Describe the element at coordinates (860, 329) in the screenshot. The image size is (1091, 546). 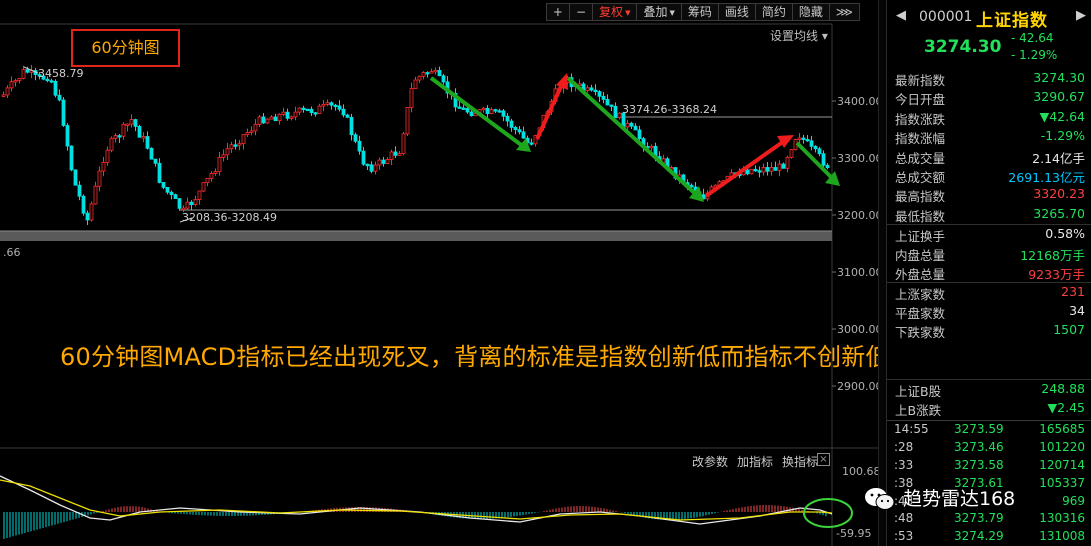
I see `price-axis-label: 3000.00` at that location.